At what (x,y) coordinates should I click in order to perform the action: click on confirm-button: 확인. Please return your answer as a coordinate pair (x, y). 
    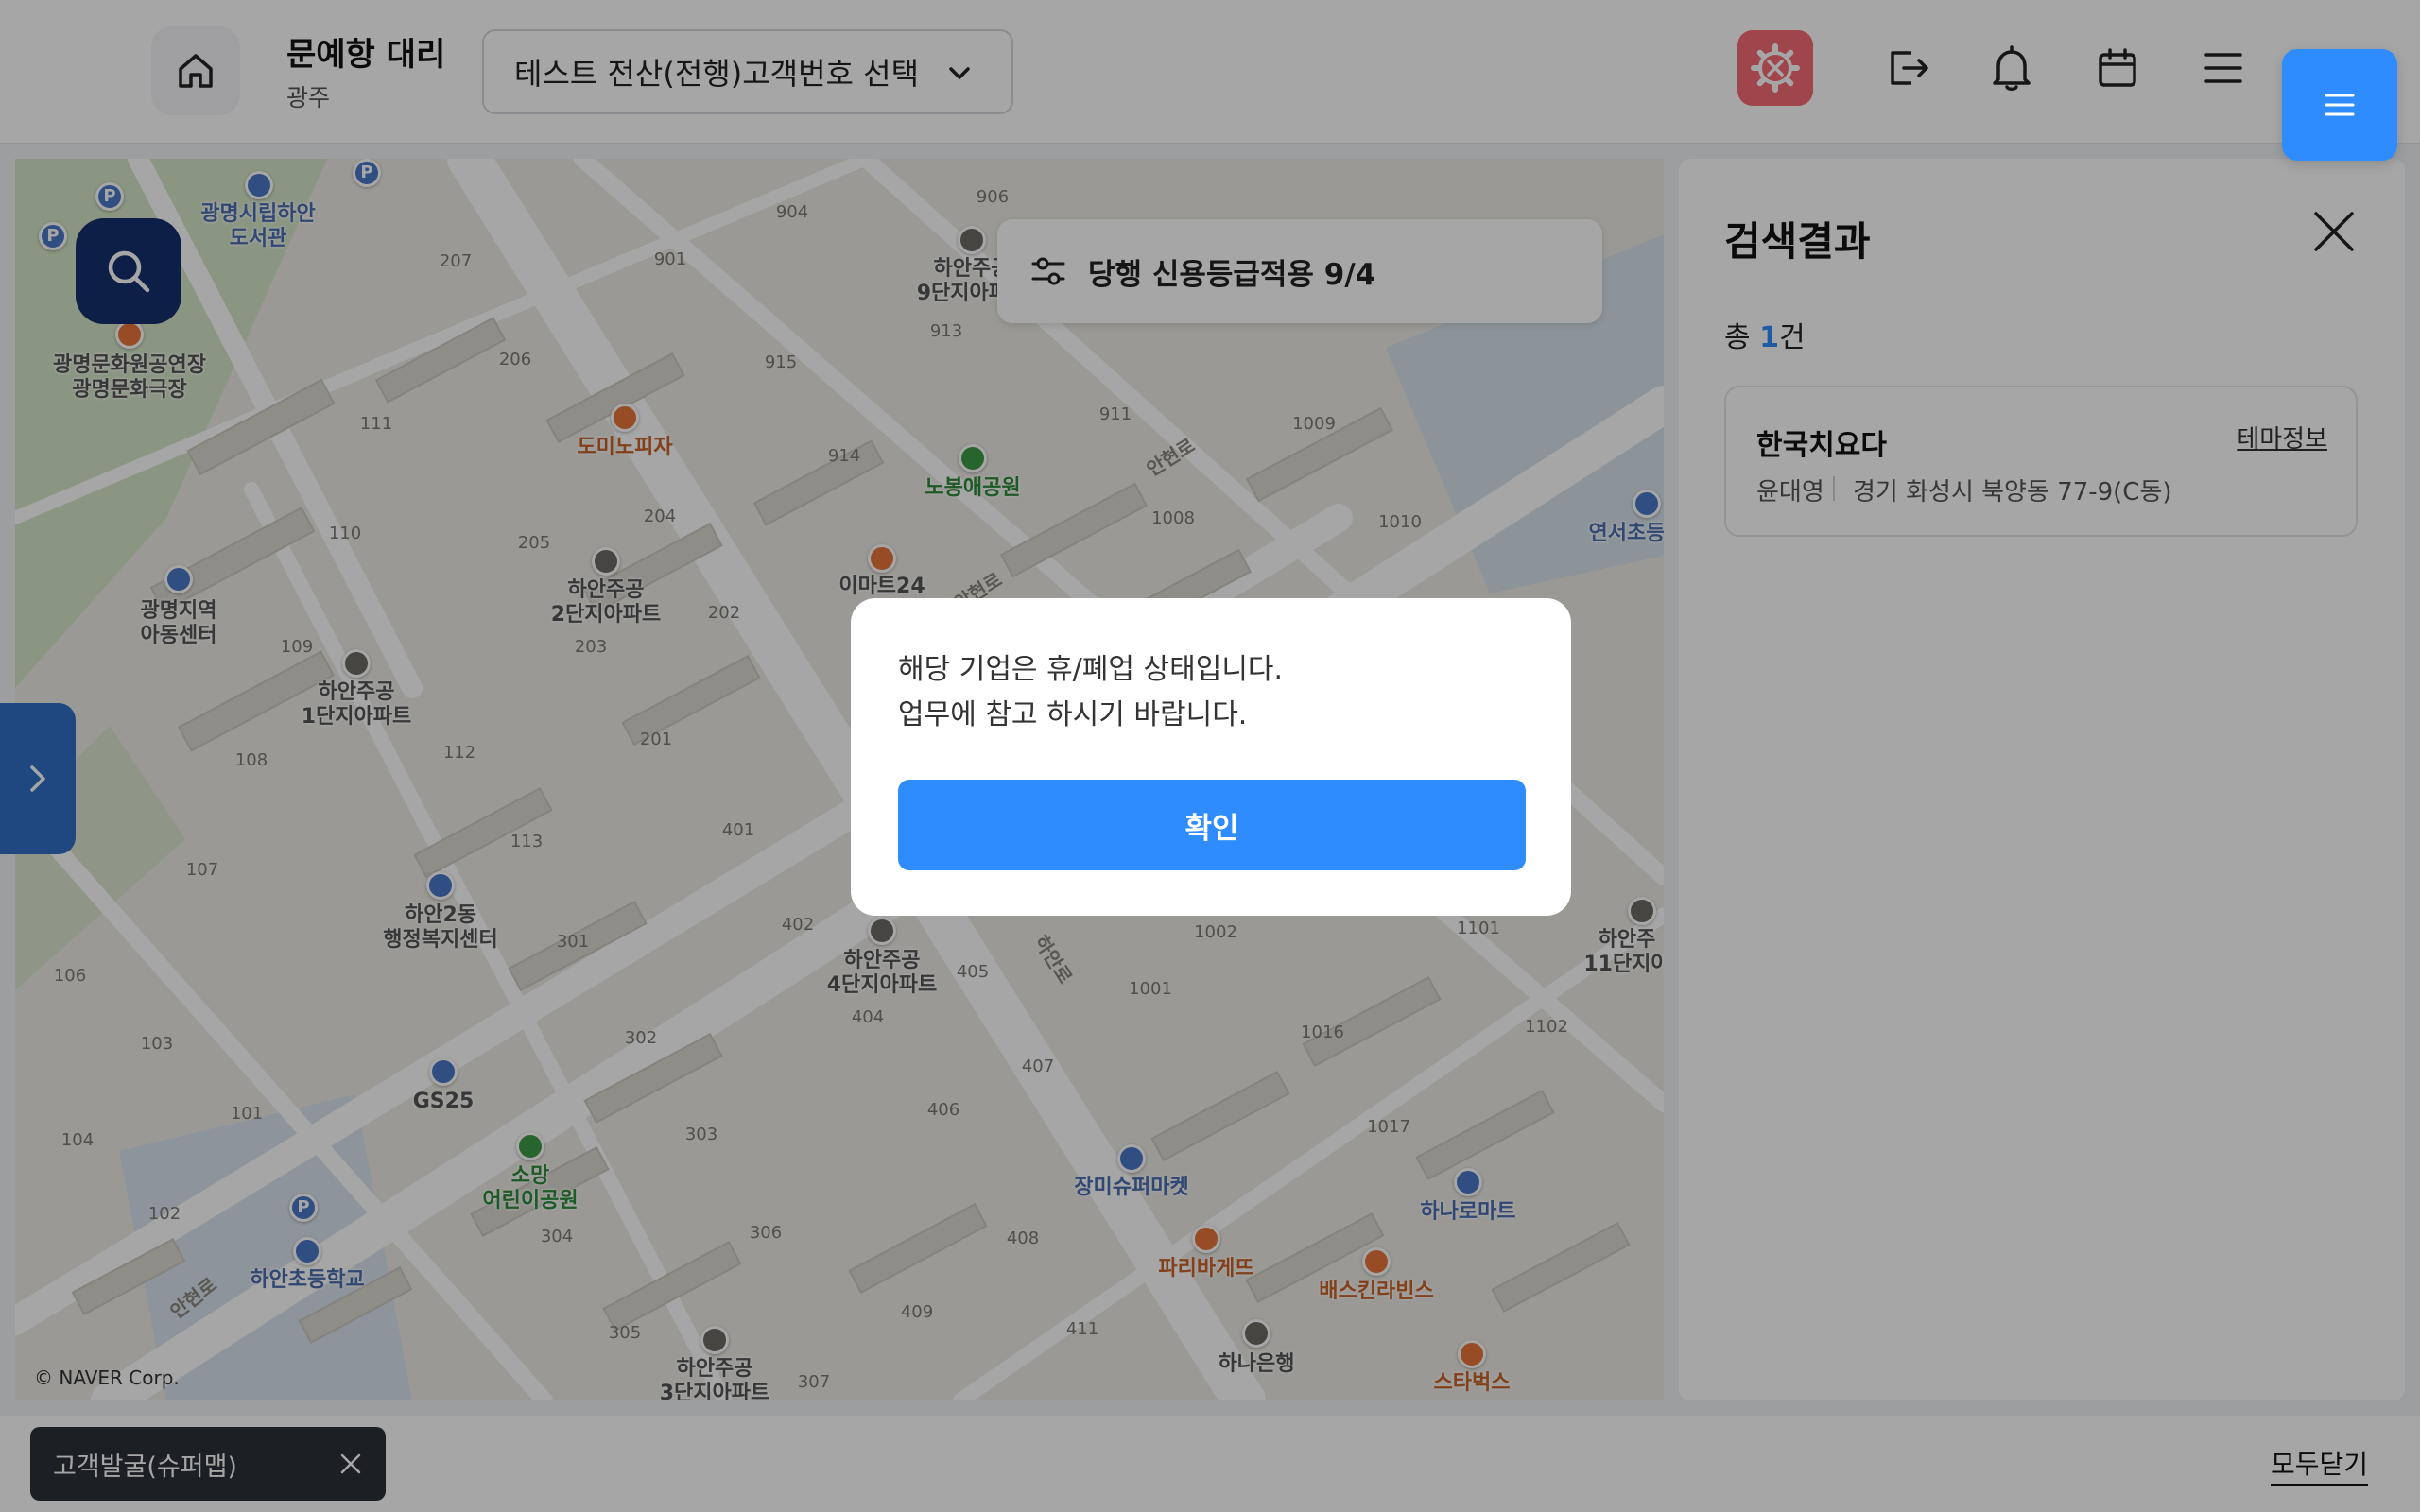
    Looking at the image, I should click on (1212, 825).